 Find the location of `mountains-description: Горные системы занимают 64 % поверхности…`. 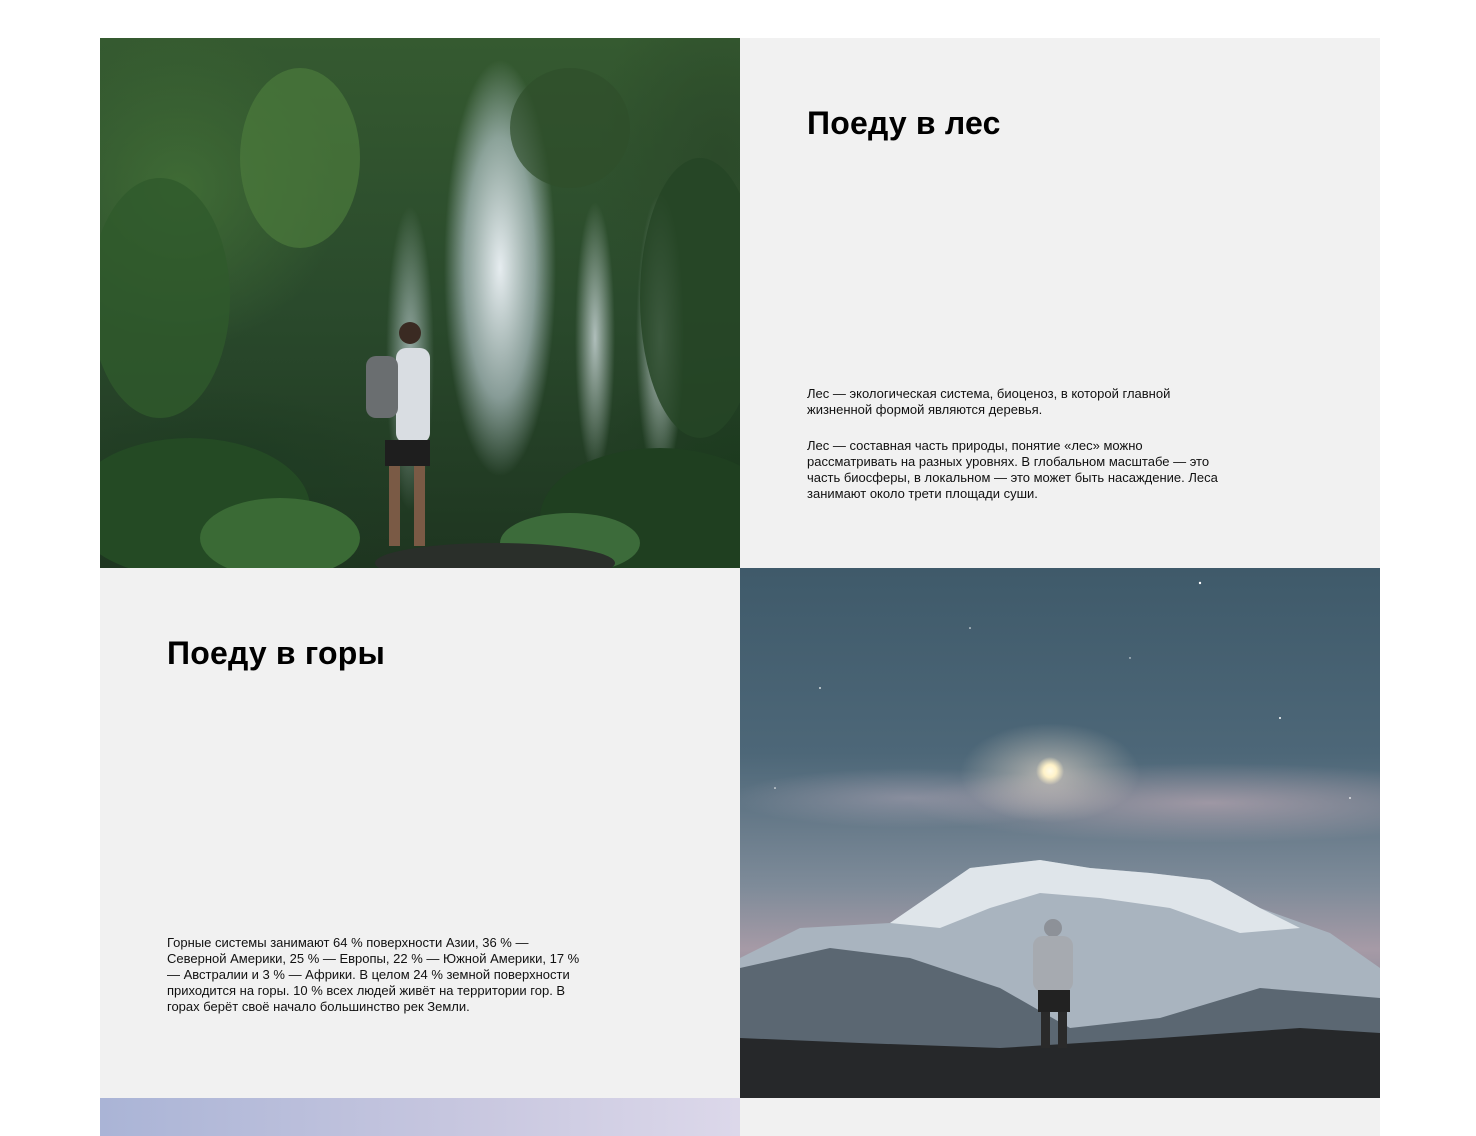

mountains-description: Горные системы занимают 64 % поверхности… is located at coordinates (377, 975).